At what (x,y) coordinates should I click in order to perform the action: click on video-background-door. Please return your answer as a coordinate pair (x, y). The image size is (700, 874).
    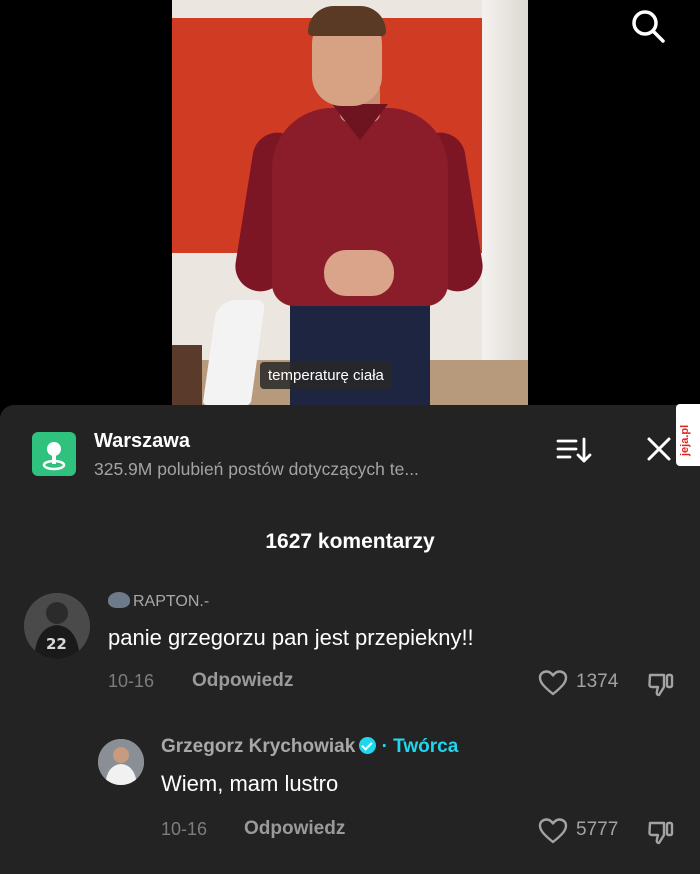
    Looking at the image, I should click on (505, 202).